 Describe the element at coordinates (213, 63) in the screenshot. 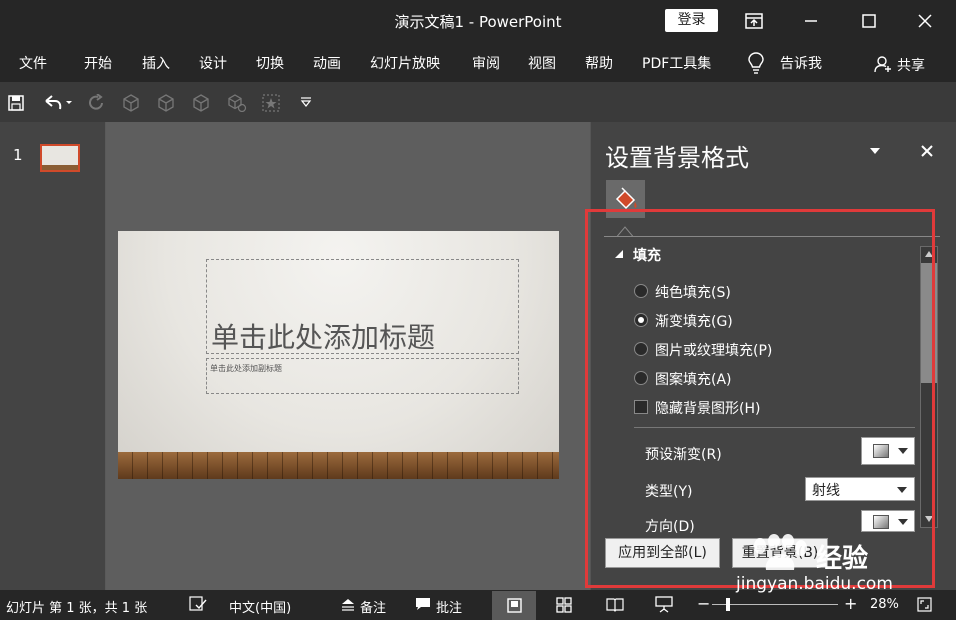

I see `tab-design: 设计` at that location.